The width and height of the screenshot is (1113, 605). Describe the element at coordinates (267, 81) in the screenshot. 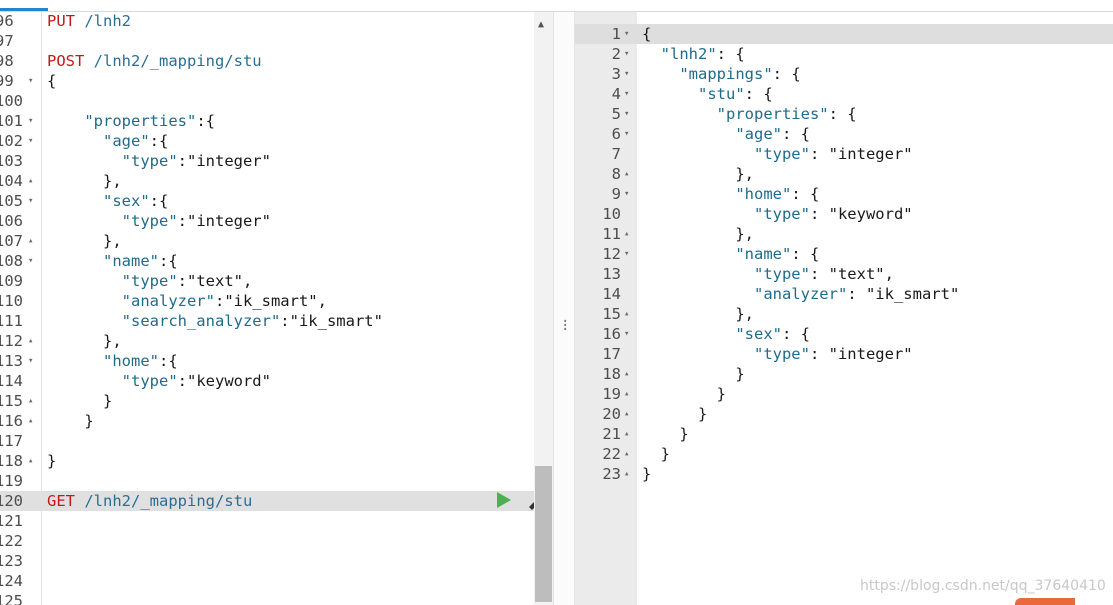

I see `editor-line: 99 ▾ {` at that location.